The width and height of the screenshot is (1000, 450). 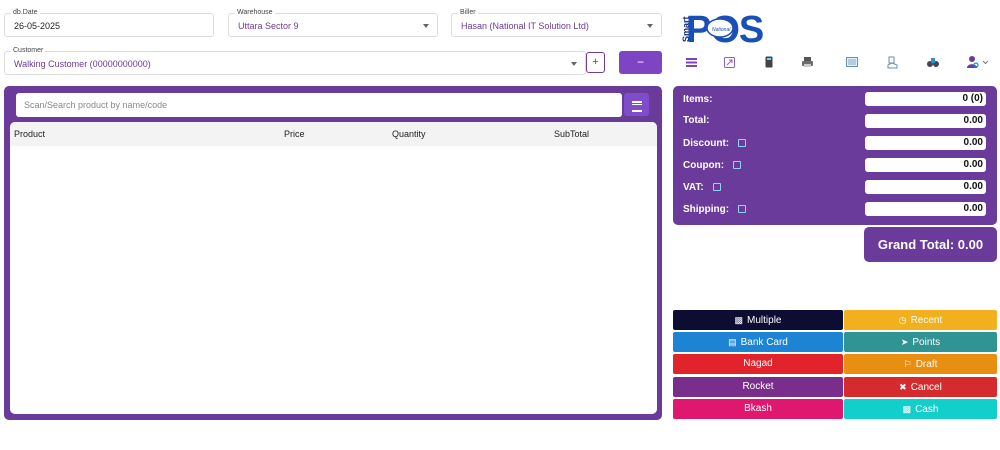 What do you see at coordinates (333, 23) in the screenshot?
I see `warehouse-select: Warehouse Uttara Sector 9` at bounding box center [333, 23].